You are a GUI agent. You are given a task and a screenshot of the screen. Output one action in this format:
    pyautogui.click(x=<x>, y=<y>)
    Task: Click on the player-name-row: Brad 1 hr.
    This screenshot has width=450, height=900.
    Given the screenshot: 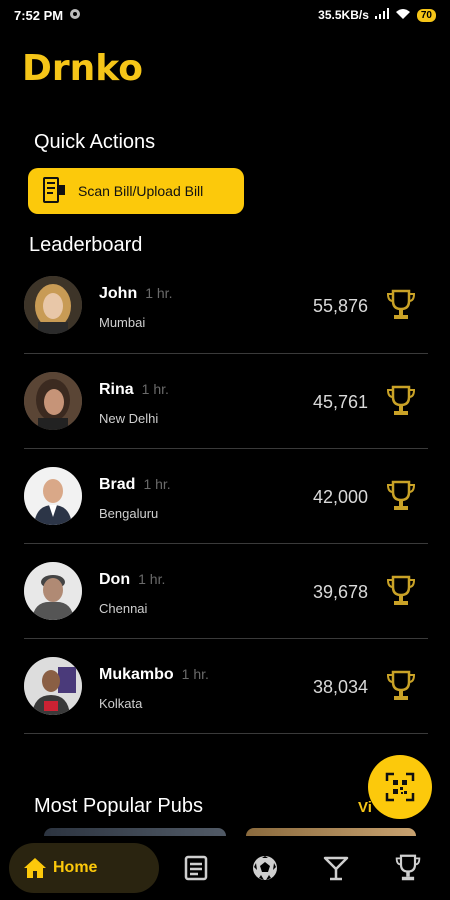 What is the action you would take?
    pyautogui.click(x=135, y=485)
    